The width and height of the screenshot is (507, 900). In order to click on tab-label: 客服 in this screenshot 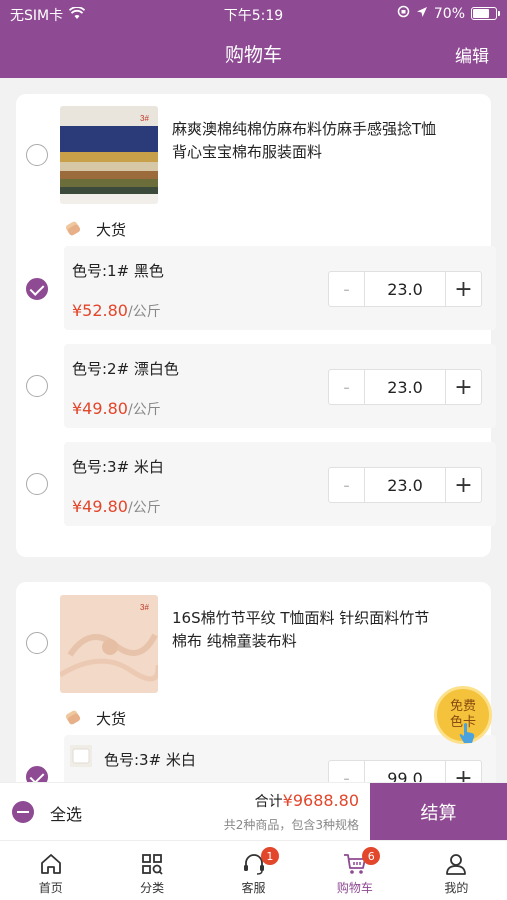, I will do `click(253, 888)`.